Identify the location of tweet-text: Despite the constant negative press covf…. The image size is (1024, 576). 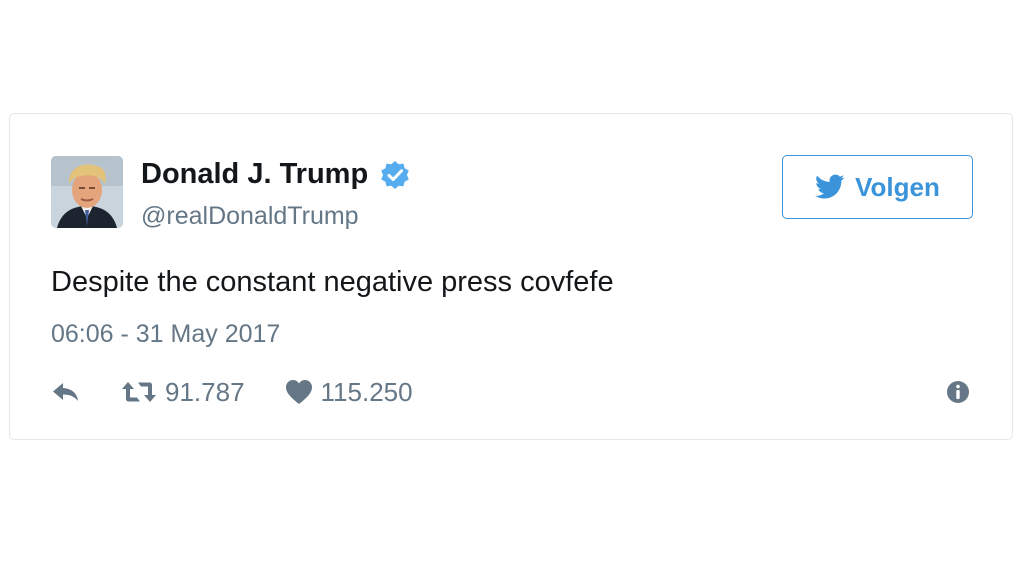
(332, 282).